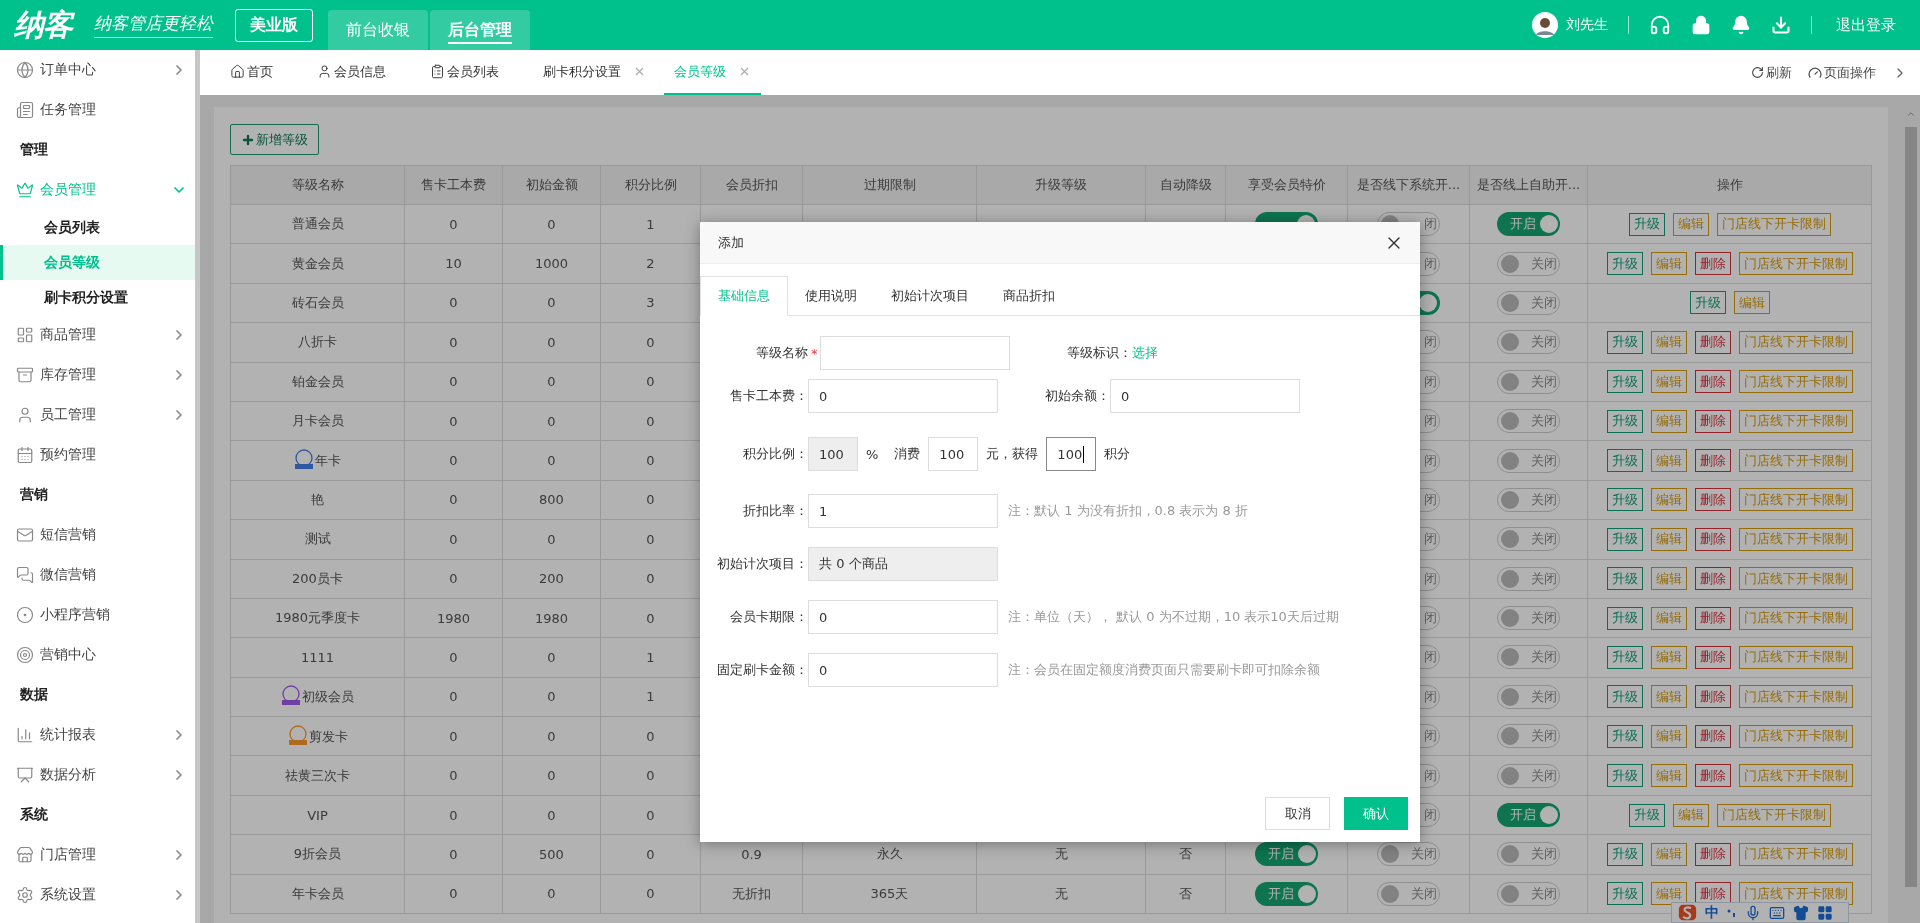  Describe the element at coordinates (97, 262) in the screenshot. I see `sidebar-subitem: 会员等级` at that location.